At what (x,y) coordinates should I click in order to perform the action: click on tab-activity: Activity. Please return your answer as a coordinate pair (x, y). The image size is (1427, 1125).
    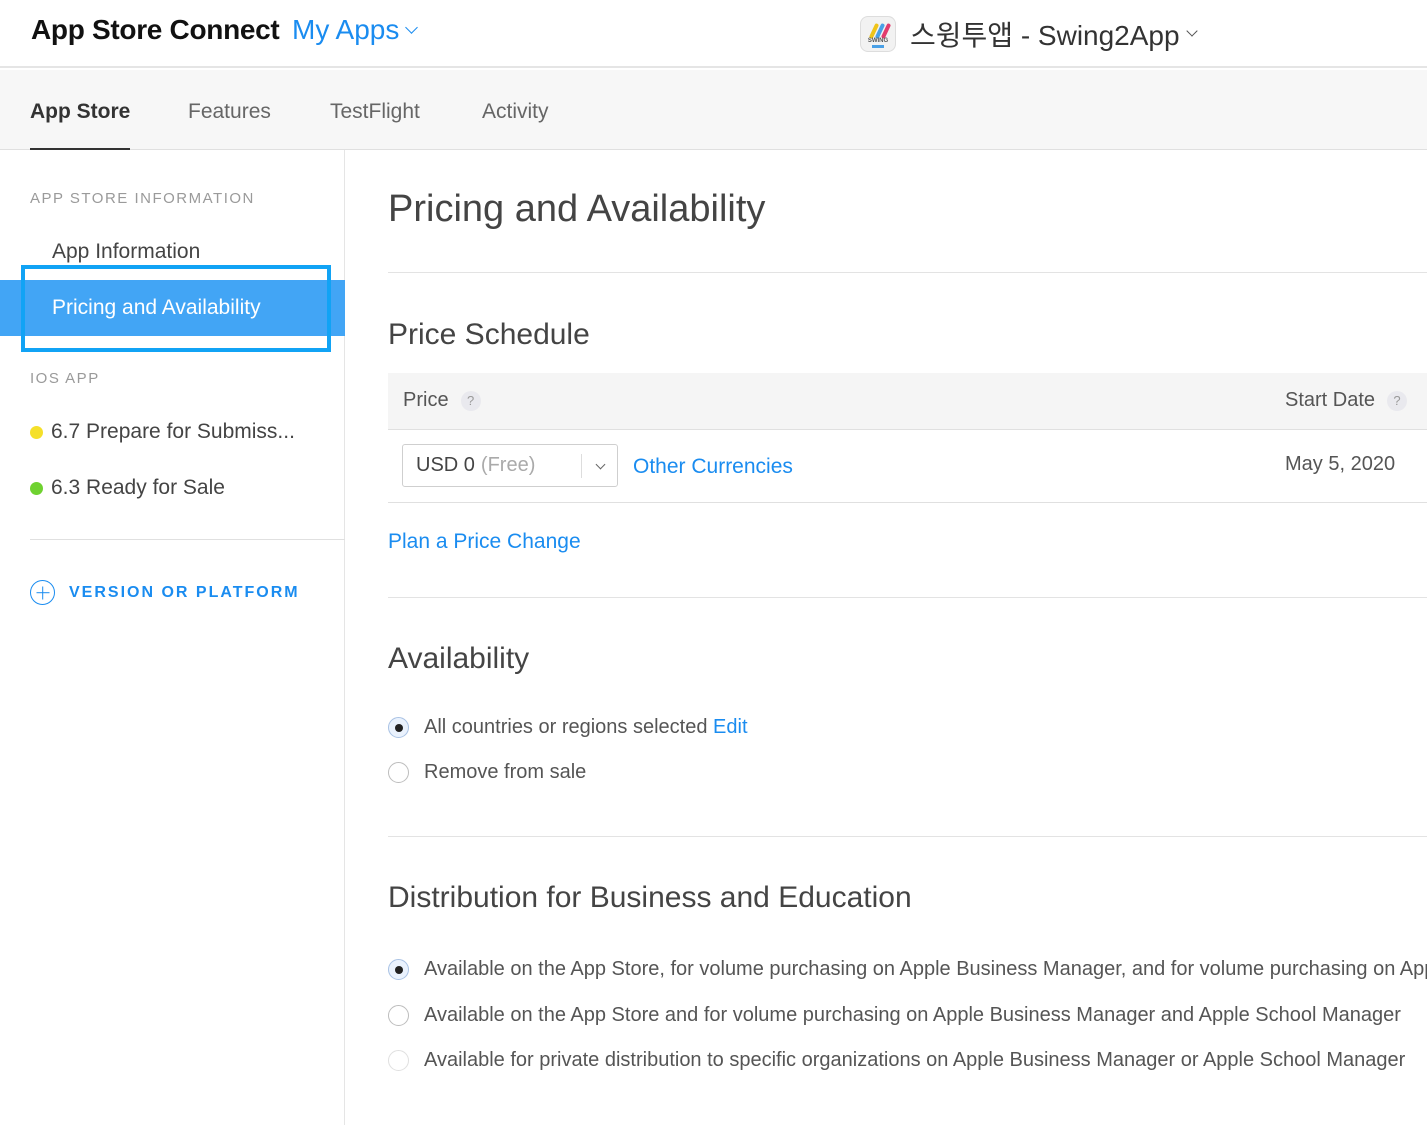
    Looking at the image, I should click on (515, 124).